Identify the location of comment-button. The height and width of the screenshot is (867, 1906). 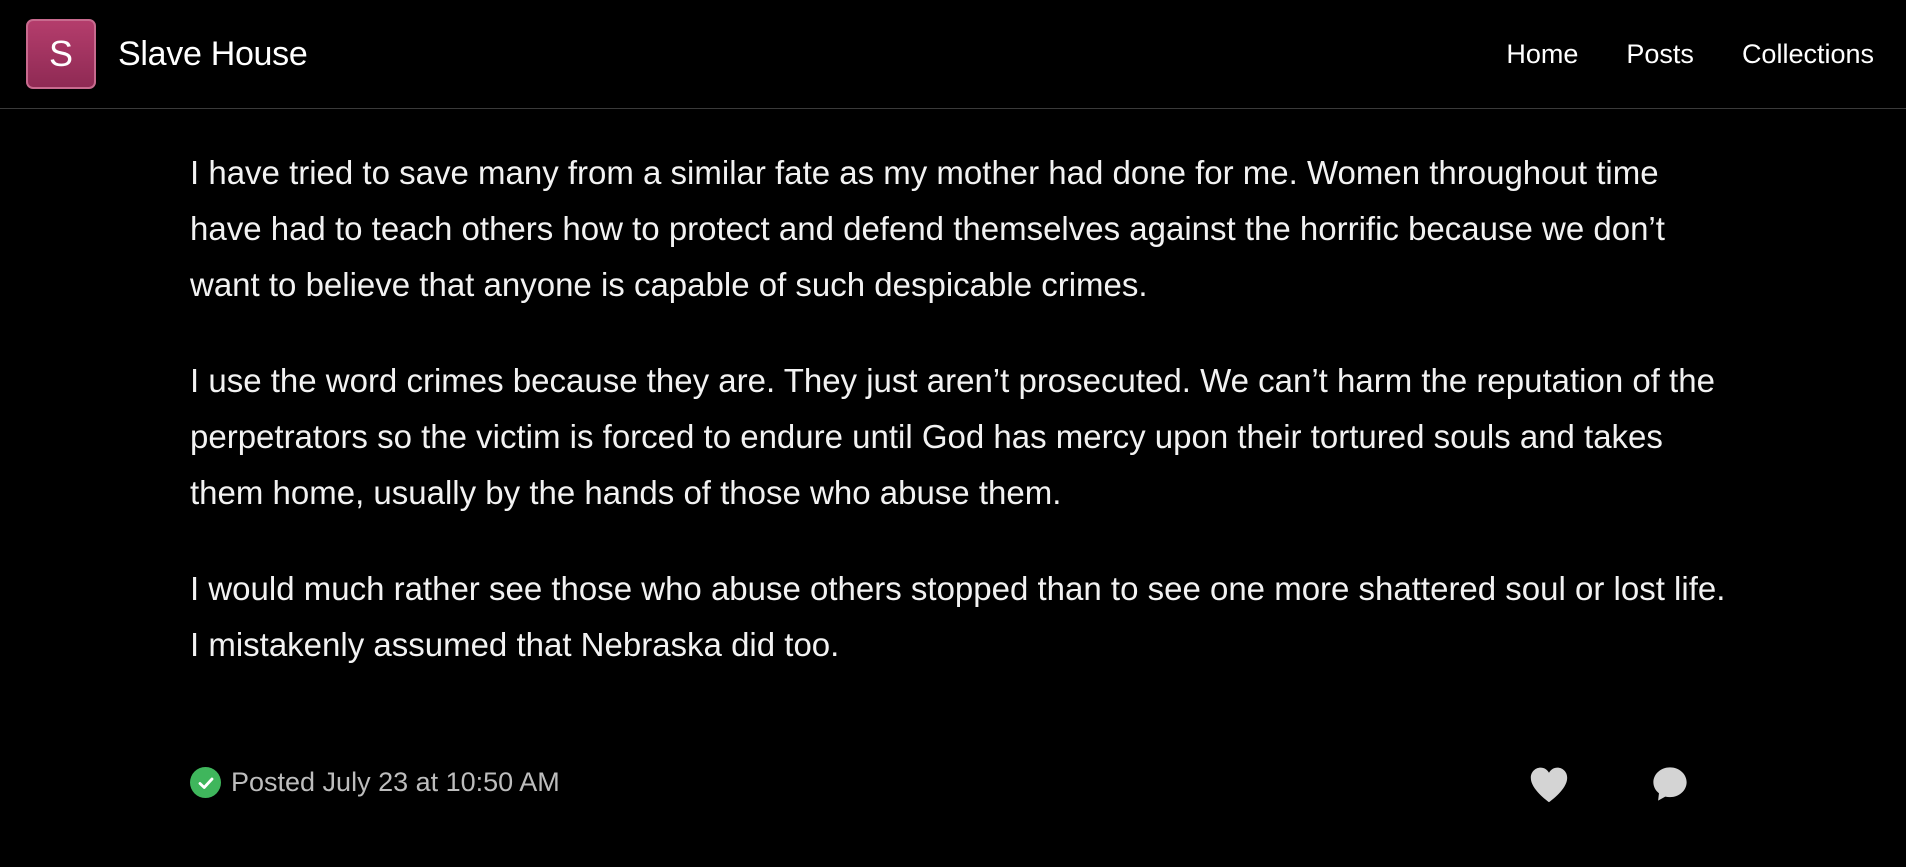
(1670, 784).